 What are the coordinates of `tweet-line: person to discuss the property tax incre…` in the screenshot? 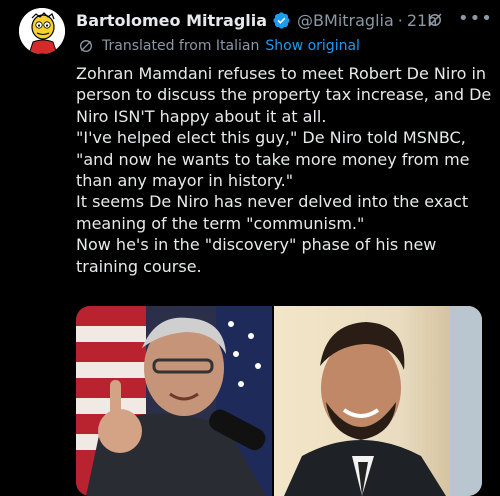 It's located at (284, 95).